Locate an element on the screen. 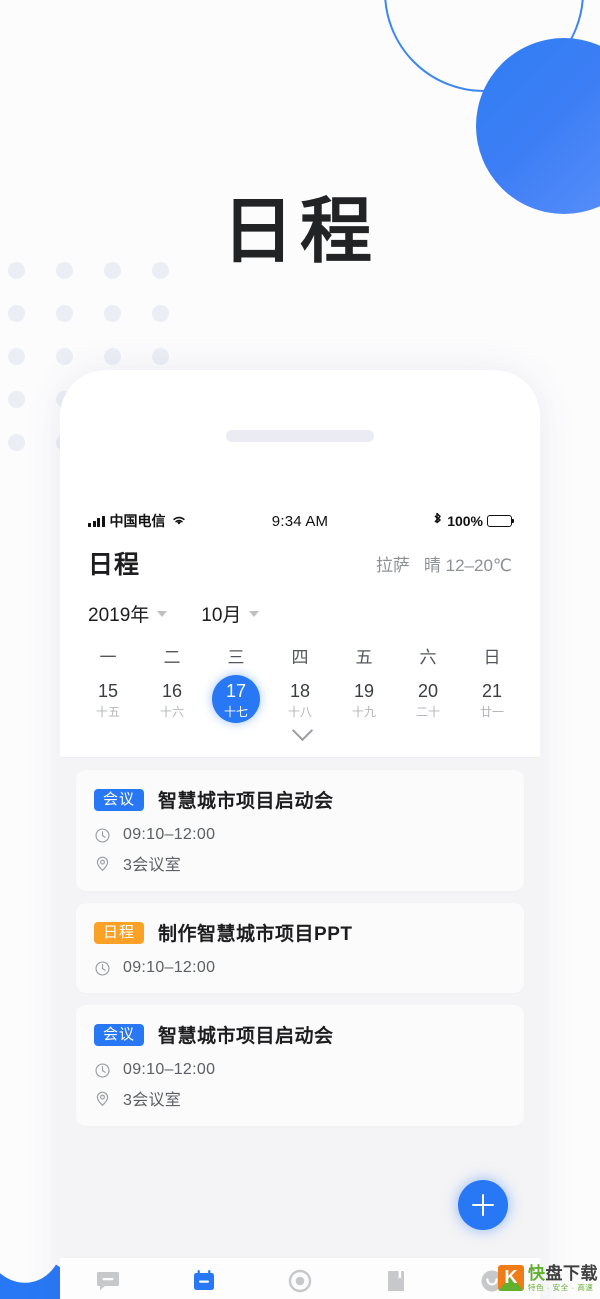 The width and height of the screenshot is (600, 1299). calendar-day-cell: 16 十六 is located at coordinates (172, 699).